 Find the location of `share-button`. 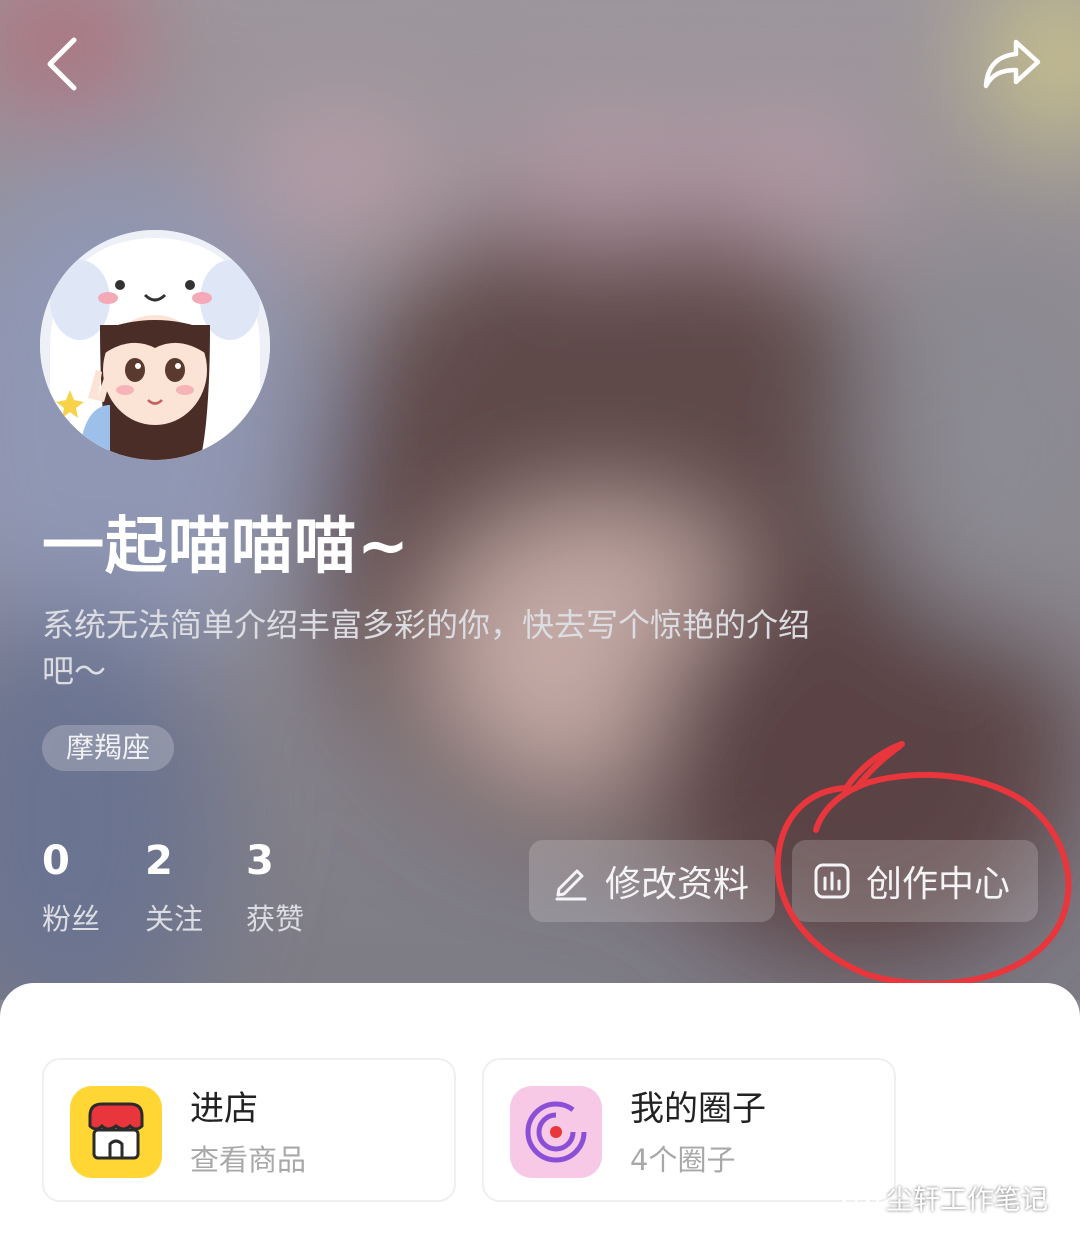

share-button is located at coordinates (1012, 64).